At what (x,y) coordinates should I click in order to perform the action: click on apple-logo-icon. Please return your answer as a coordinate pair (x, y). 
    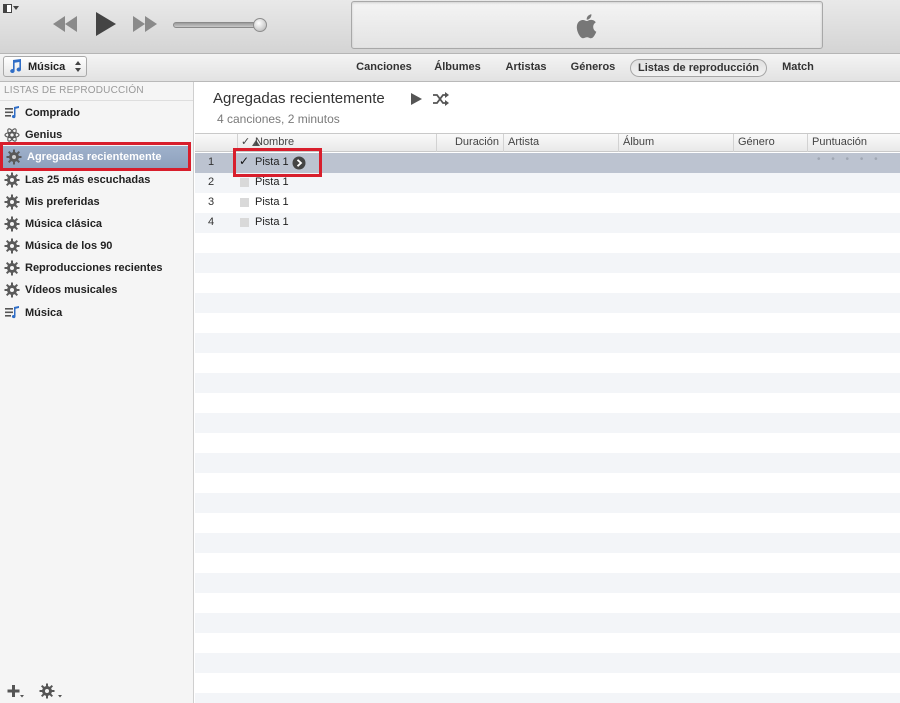
    Looking at the image, I should click on (586, 26).